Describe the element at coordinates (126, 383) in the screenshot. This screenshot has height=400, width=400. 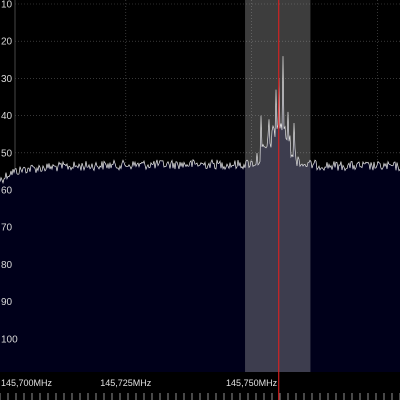
I see `freq-tick-label: 145,725MHz` at that location.